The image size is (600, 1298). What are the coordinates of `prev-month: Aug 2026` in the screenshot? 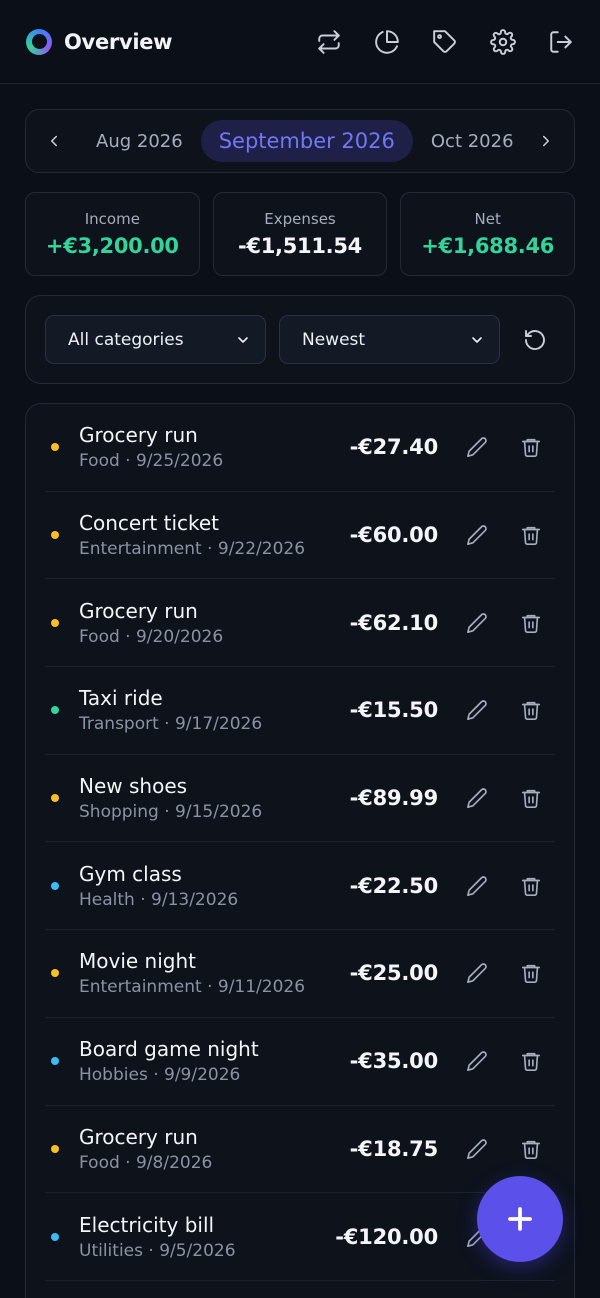 It's located at (139, 141).